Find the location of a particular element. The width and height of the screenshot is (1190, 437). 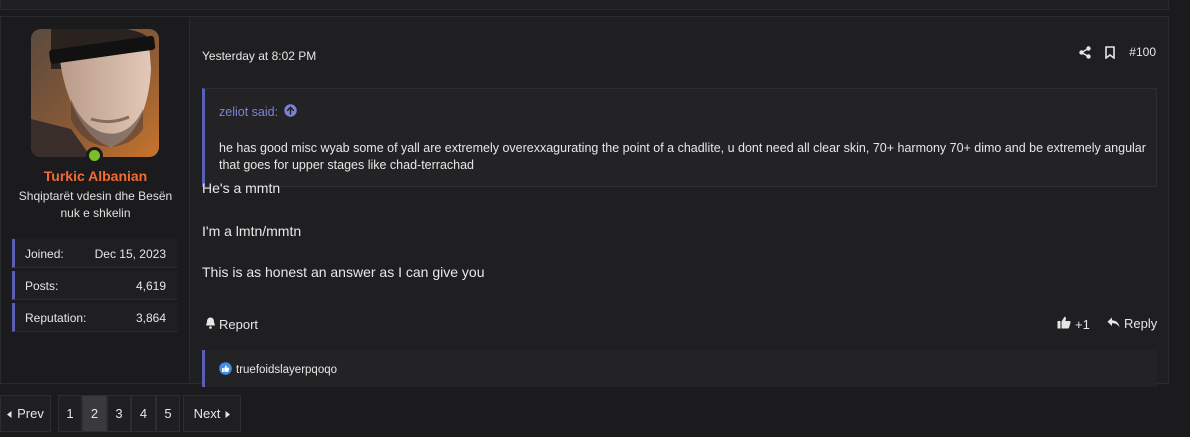

like-count: +1 is located at coordinates (1082, 324).